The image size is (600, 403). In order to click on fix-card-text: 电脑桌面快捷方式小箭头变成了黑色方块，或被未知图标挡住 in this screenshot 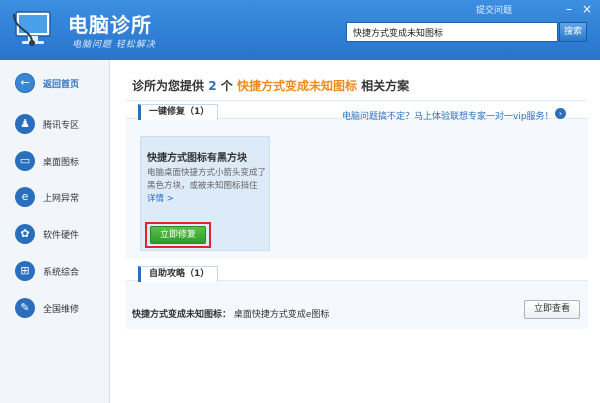, I will do `click(207, 179)`.